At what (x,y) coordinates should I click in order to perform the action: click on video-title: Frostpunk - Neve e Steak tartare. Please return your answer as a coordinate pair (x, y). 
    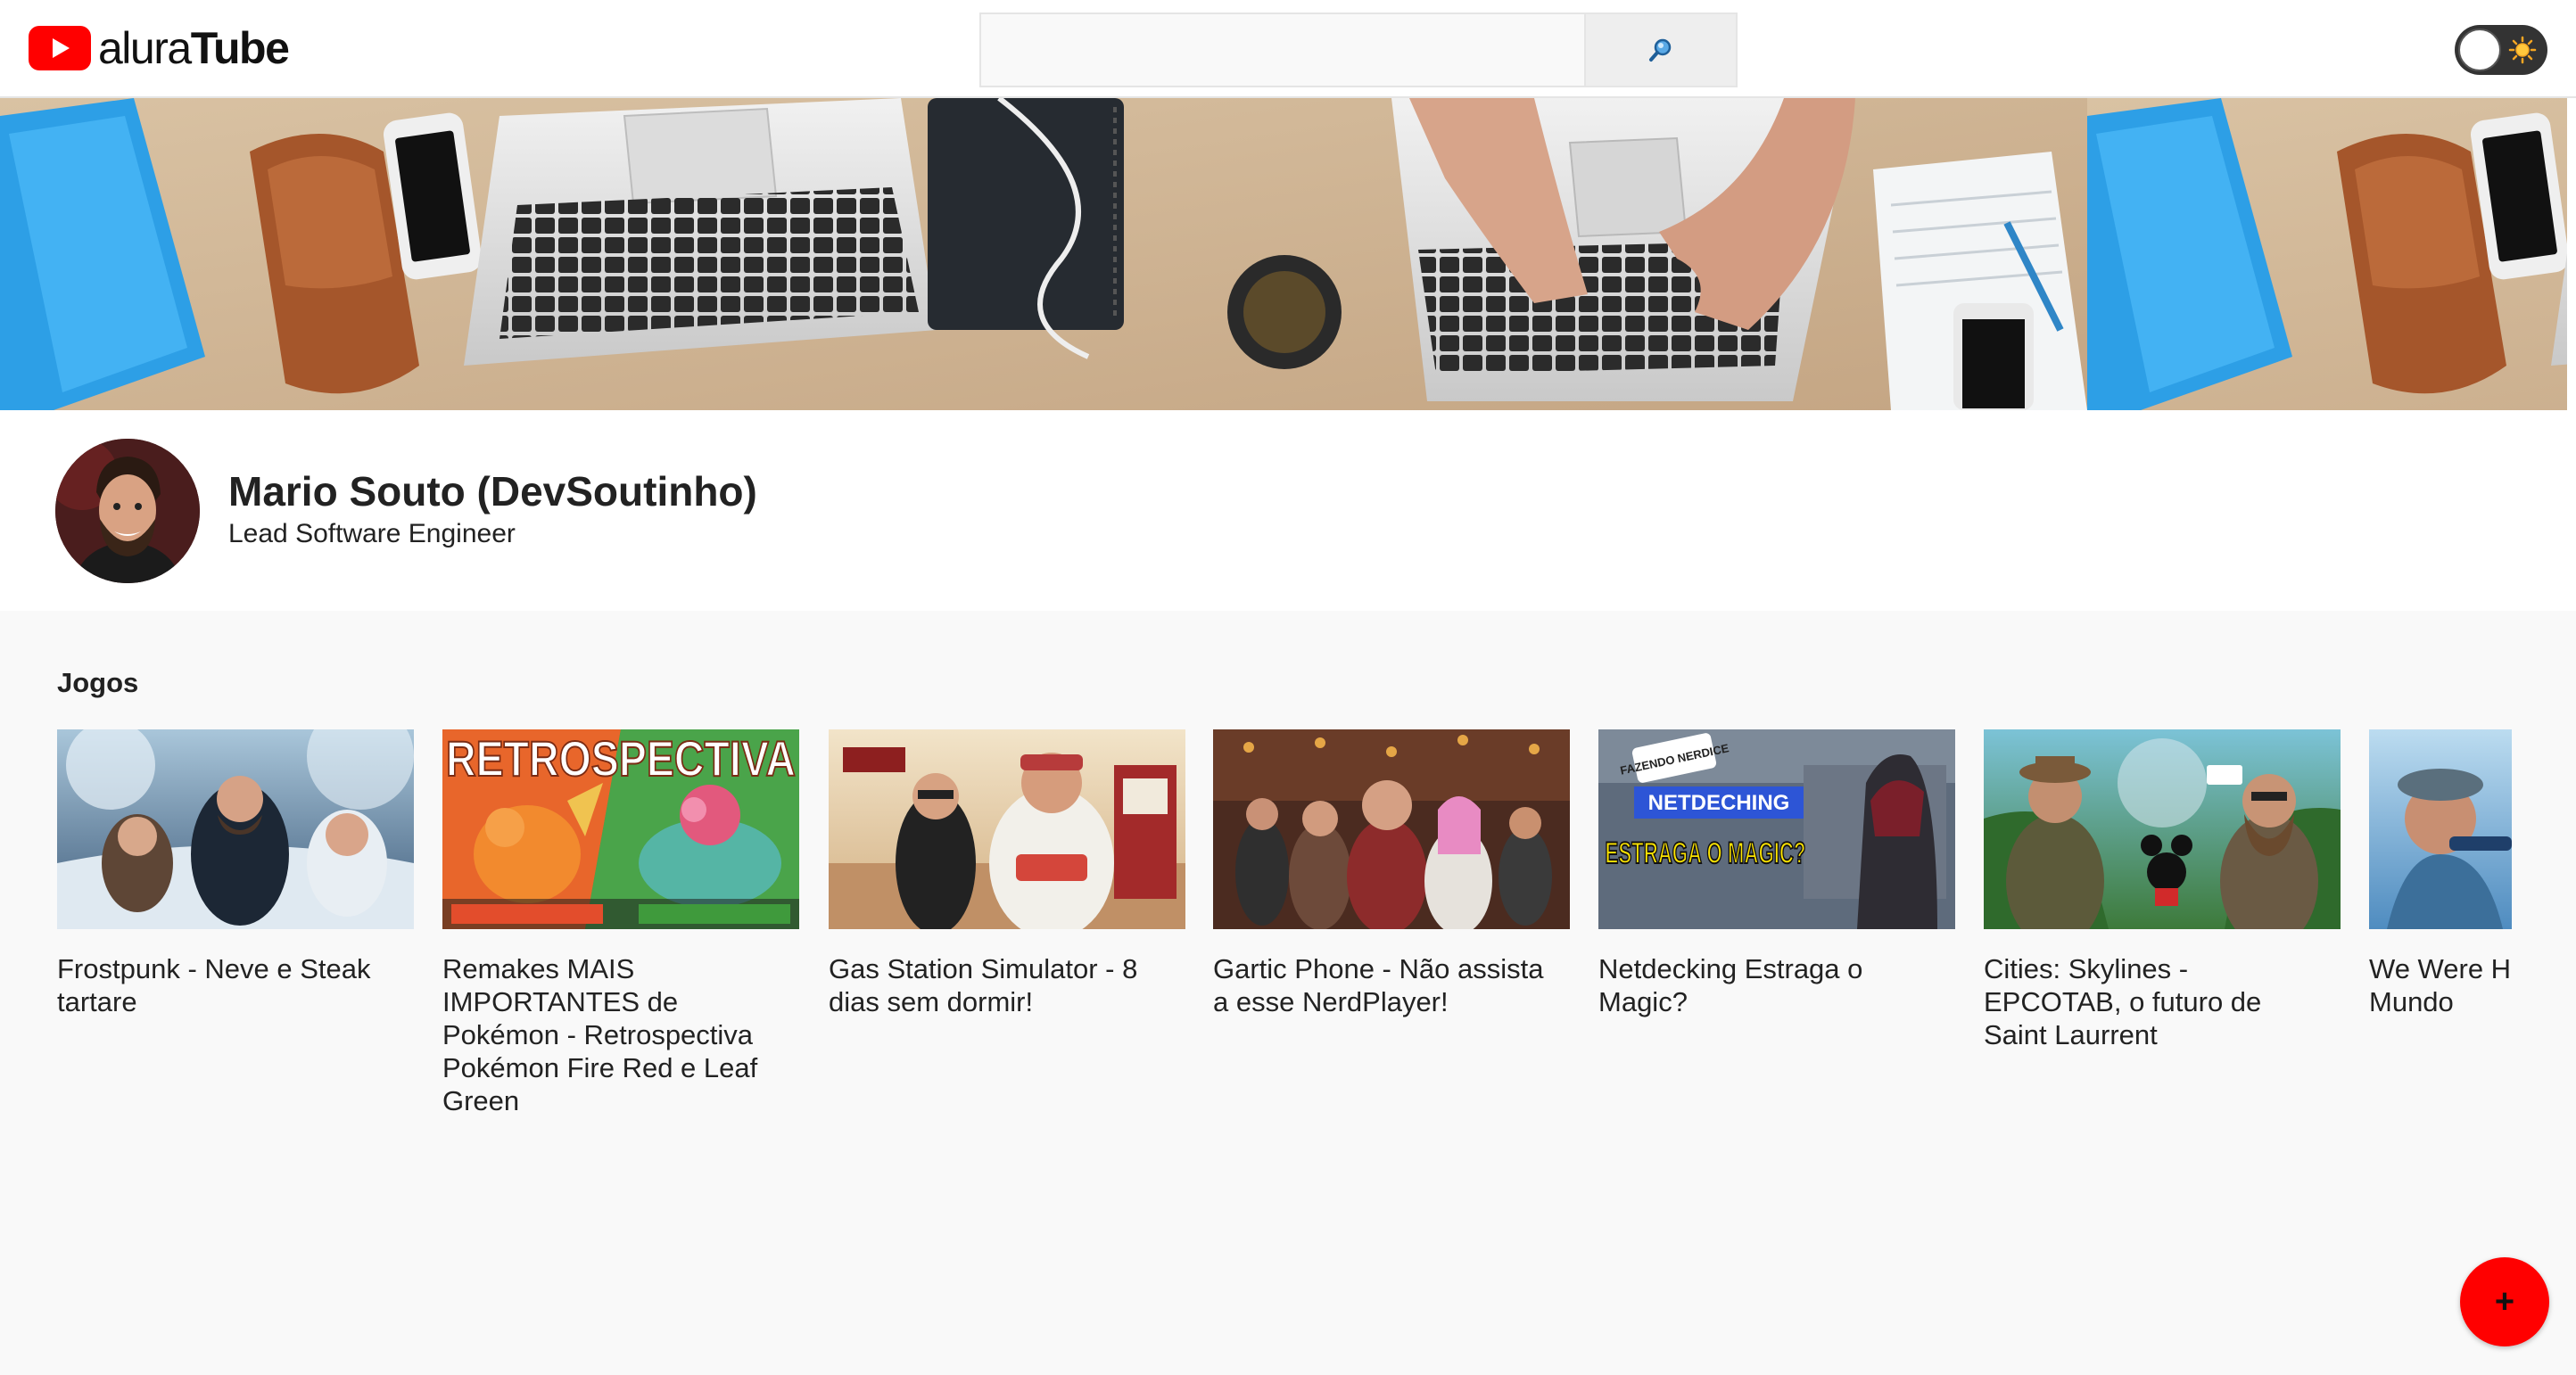
    Looking at the image, I should click on (214, 985).